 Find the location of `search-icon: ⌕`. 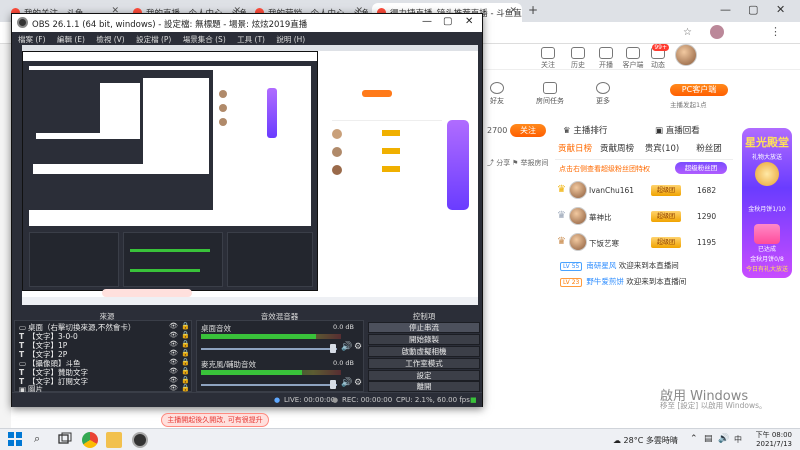

search-icon: ⌕ is located at coordinates (42, 440).